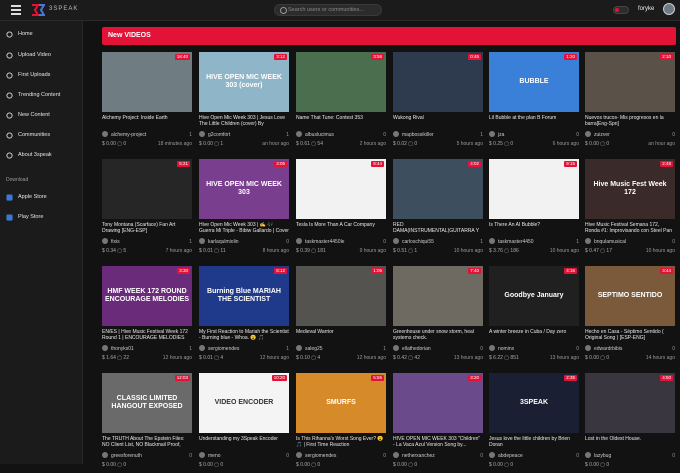  I want to click on video-thumbnail: 2:10, so click(630, 82).